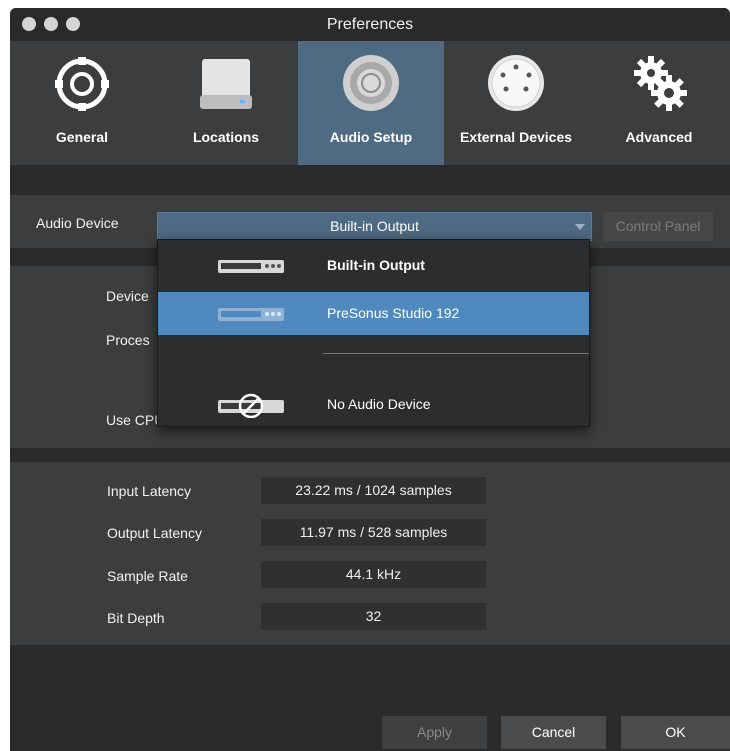 The width and height of the screenshot is (730, 751). Describe the element at coordinates (82, 137) in the screenshot. I see `tab-general-label: General` at that location.